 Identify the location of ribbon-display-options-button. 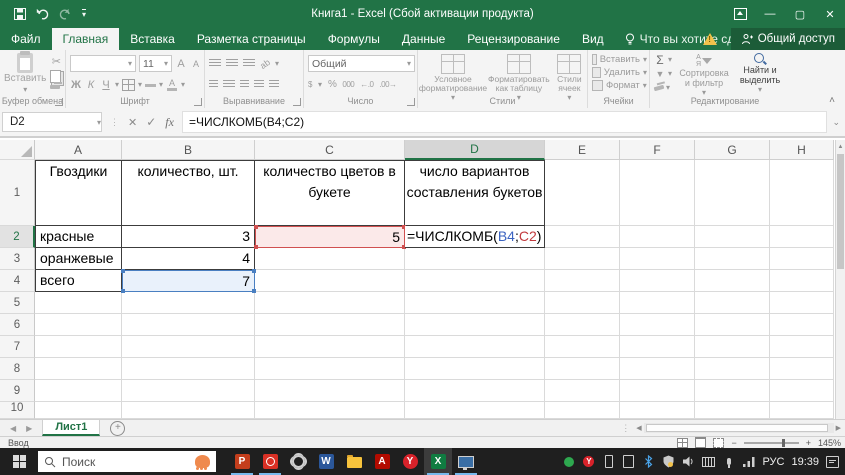
(740, 14).